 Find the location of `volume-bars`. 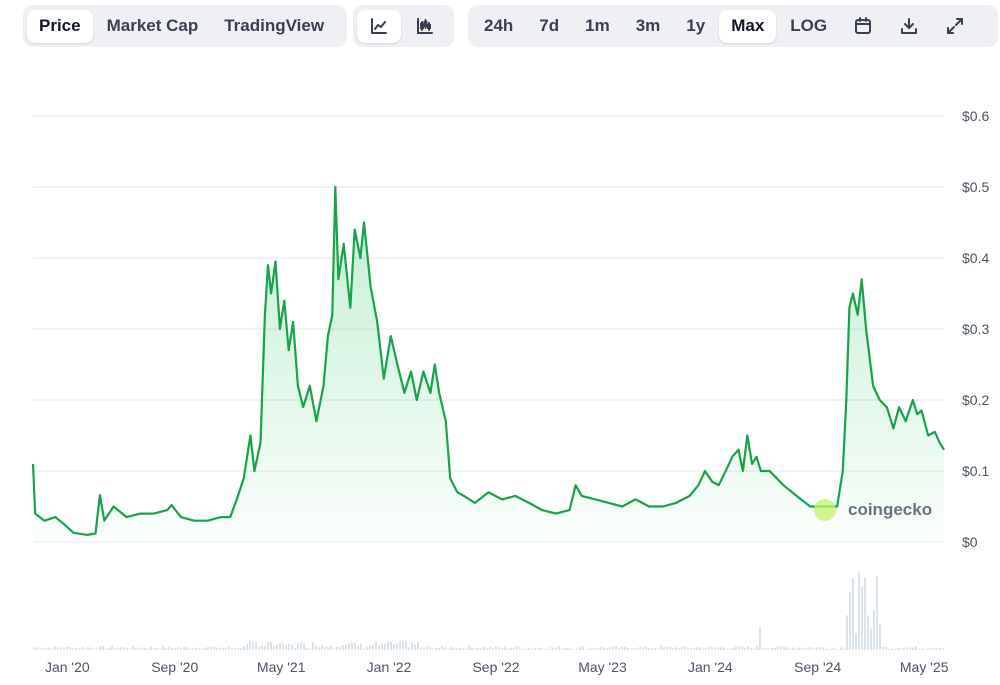

volume-bars is located at coordinates (488, 610).